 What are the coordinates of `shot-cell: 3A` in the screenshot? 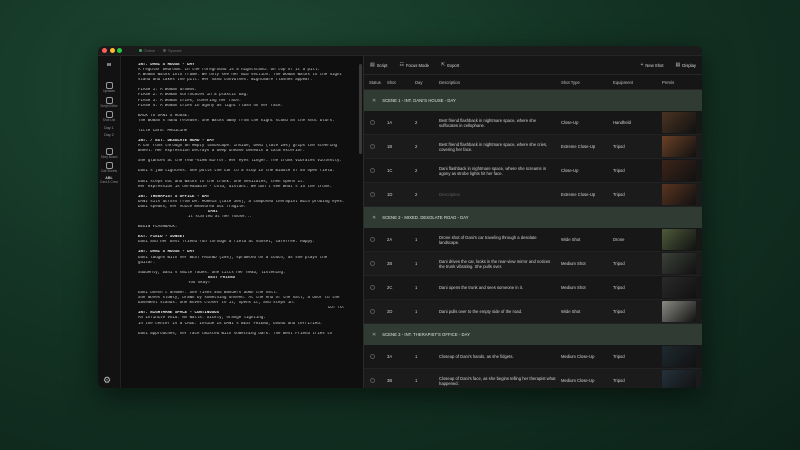 It's located at (396, 356).